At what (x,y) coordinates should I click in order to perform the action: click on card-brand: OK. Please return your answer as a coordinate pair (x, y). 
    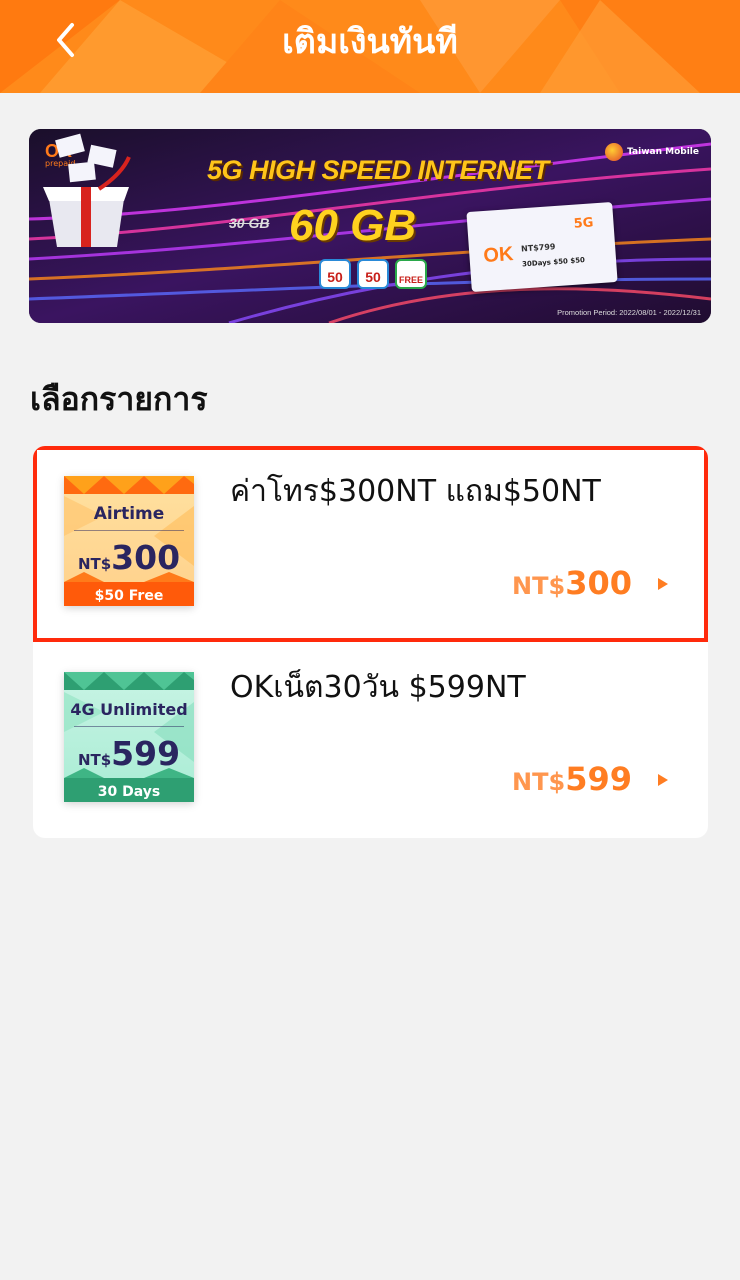
    Looking at the image, I should click on (498, 255).